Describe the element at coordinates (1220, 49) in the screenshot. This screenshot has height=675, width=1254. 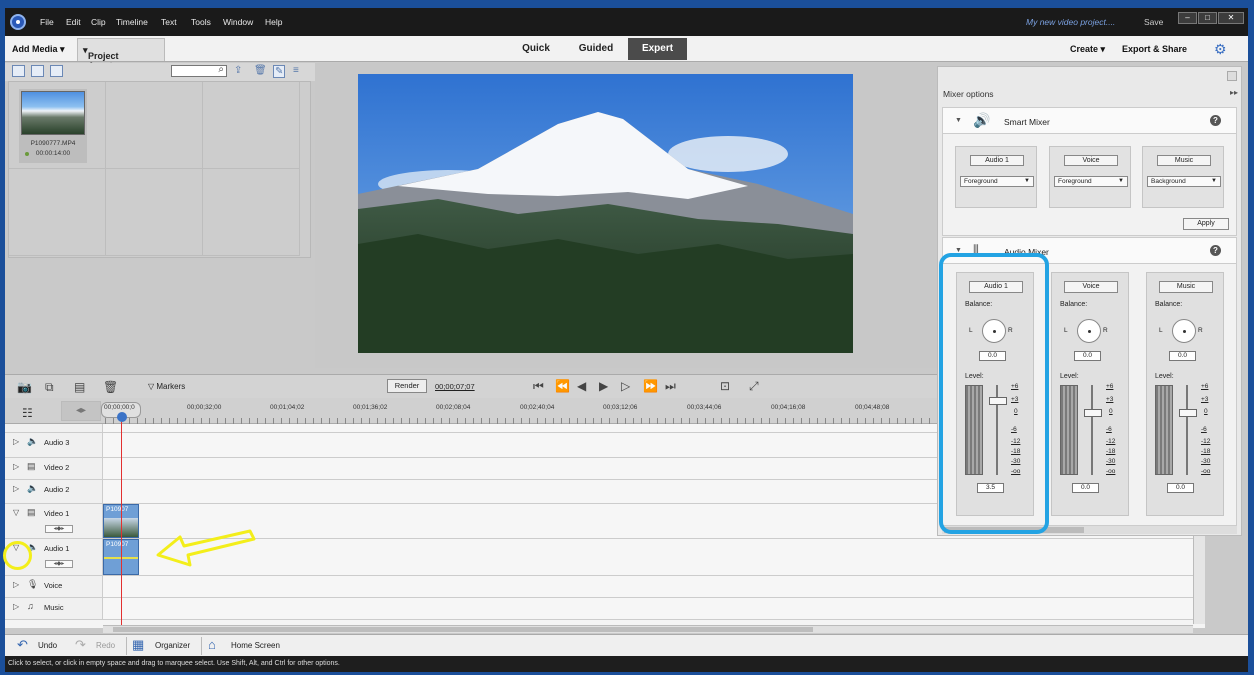
I see `gear-icon: ⚙` at that location.